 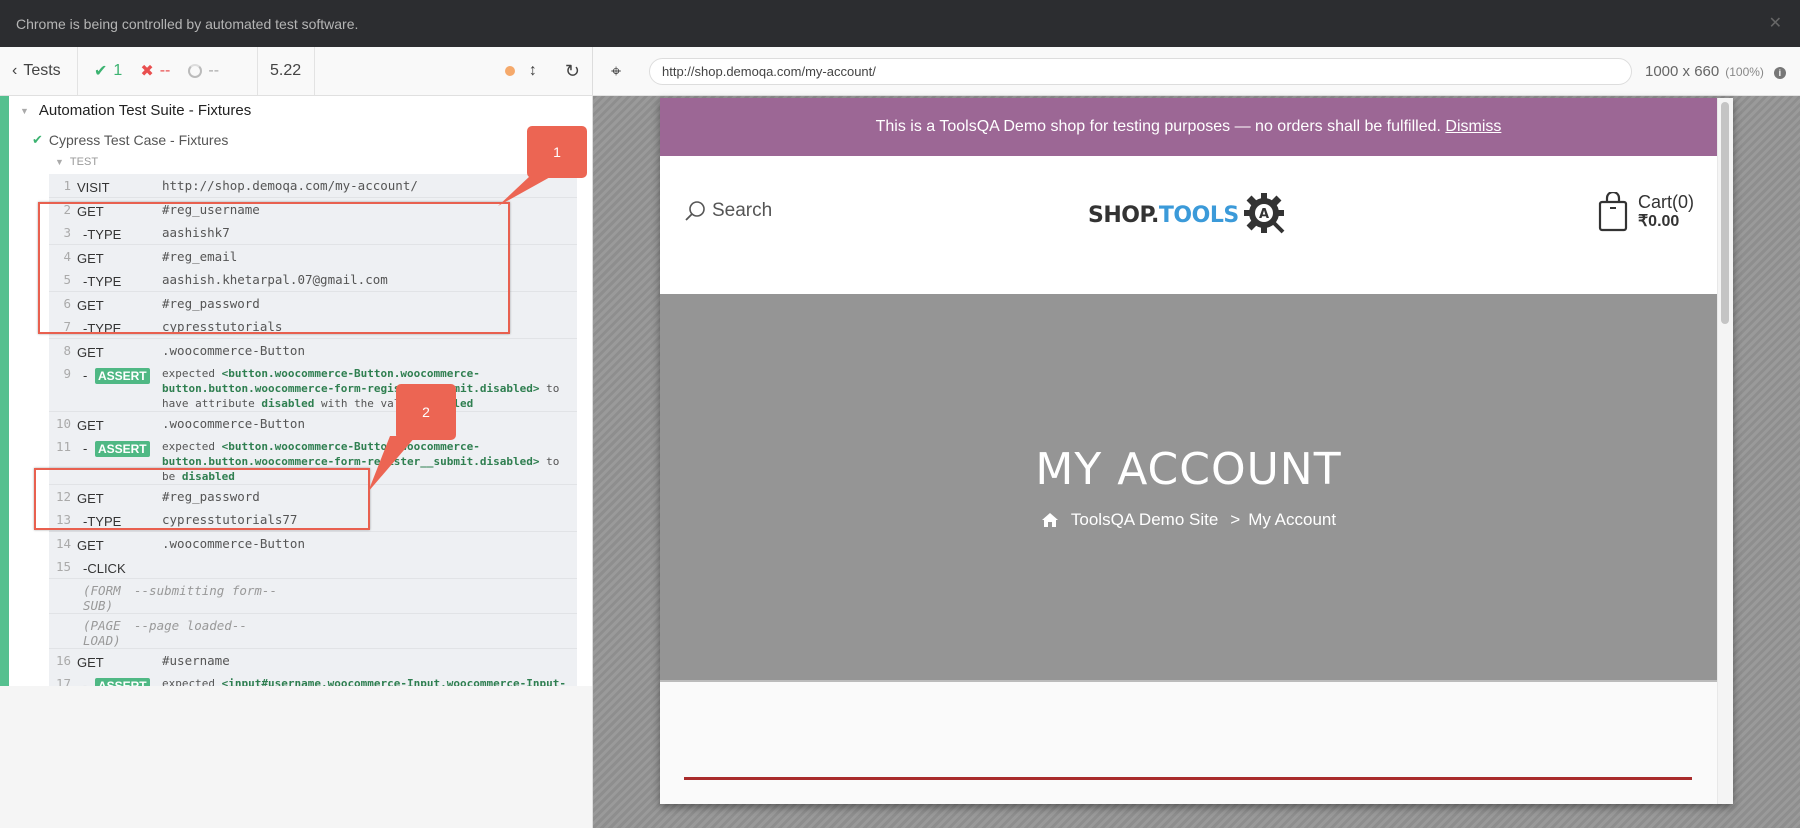 I want to click on command-block: (PAGE LOAD) --page loaded--, so click(x=313, y=631).